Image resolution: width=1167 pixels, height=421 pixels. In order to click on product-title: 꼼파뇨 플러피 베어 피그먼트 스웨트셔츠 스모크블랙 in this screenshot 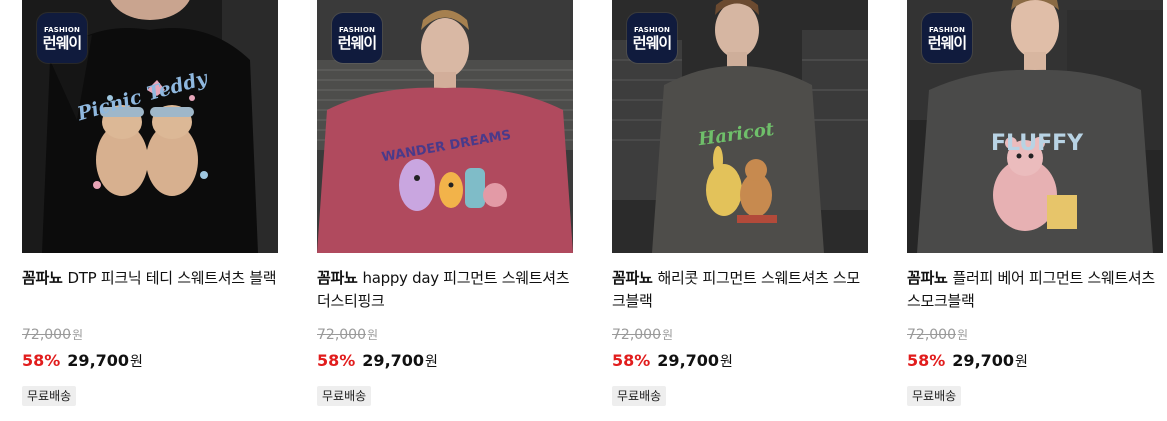, I will do `click(1035, 290)`.